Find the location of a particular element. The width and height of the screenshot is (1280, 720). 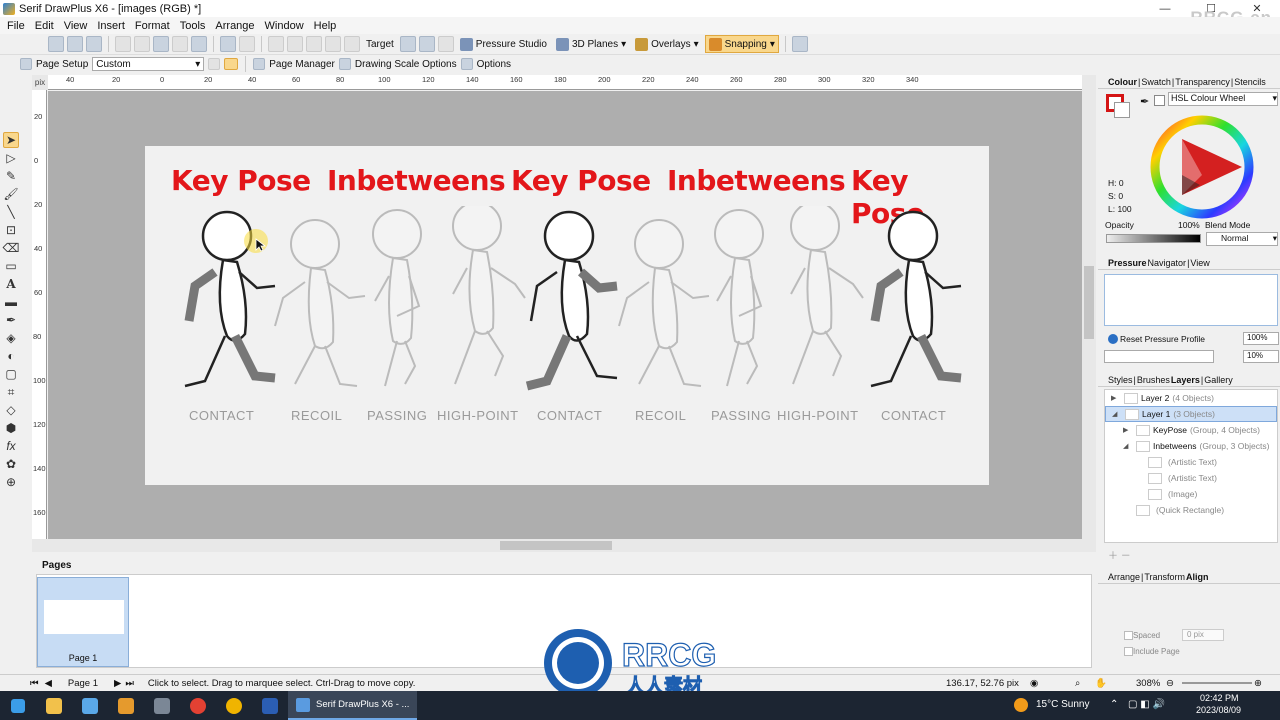

tab-navigator: Navigator is located at coordinates (1167, 263).